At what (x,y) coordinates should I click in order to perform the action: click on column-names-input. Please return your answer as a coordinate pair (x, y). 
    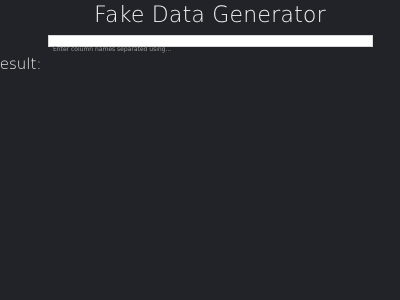
    Looking at the image, I should click on (210, 49).